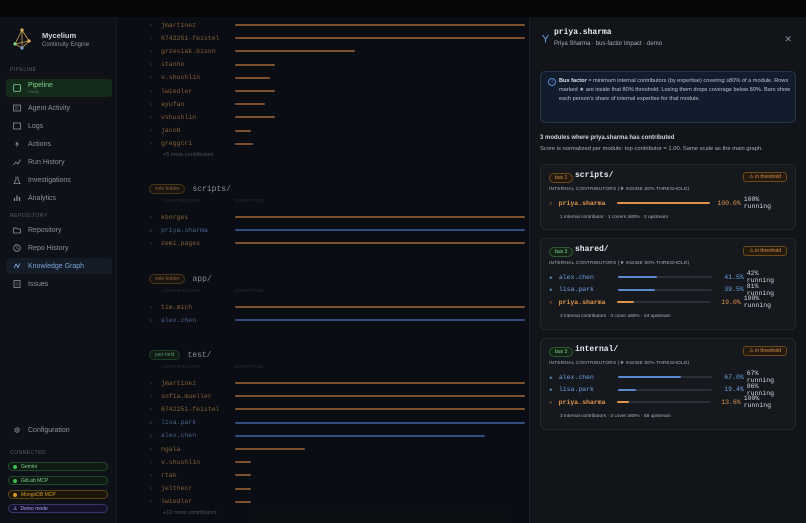  What do you see at coordinates (17, 144) in the screenshot?
I see `bolt-icon` at bounding box center [17, 144].